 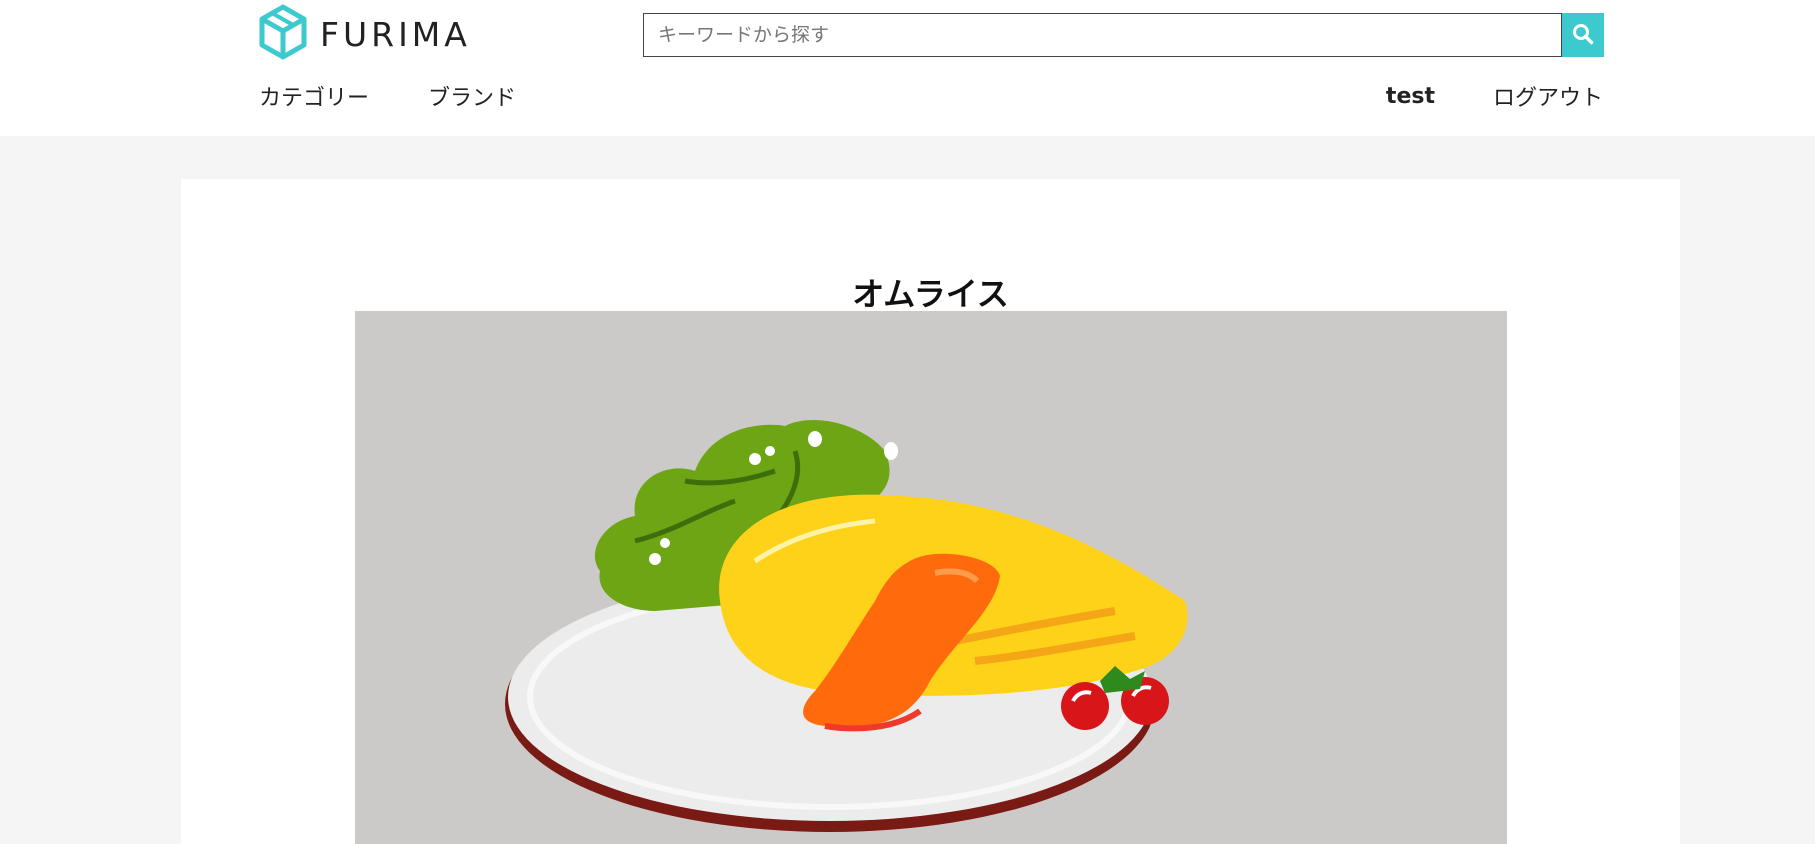 I want to click on search-bar, so click(x=1123, y=35).